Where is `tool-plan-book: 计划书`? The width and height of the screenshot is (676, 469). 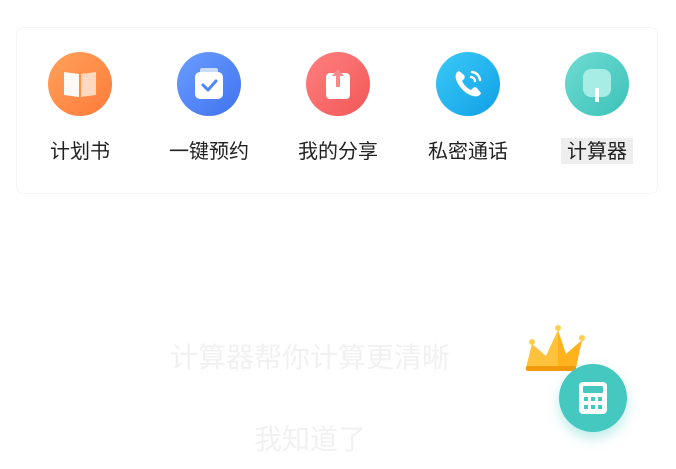
tool-plan-book: 计划书 is located at coordinates (80, 112).